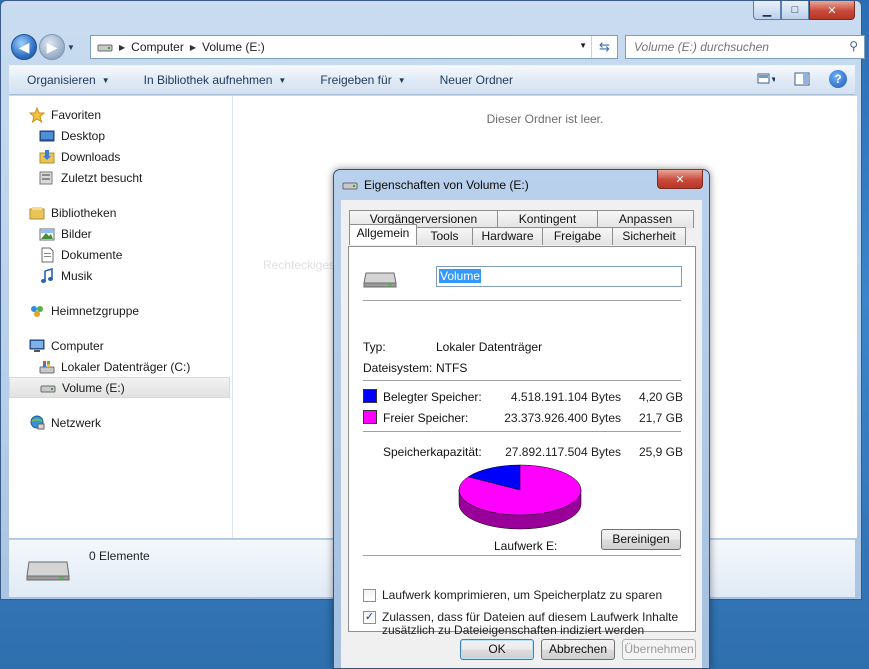 The width and height of the screenshot is (869, 669). What do you see at coordinates (93, 387) in the screenshot?
I see `nav-label: Volume (E:)` at bounding box center [93, 387].